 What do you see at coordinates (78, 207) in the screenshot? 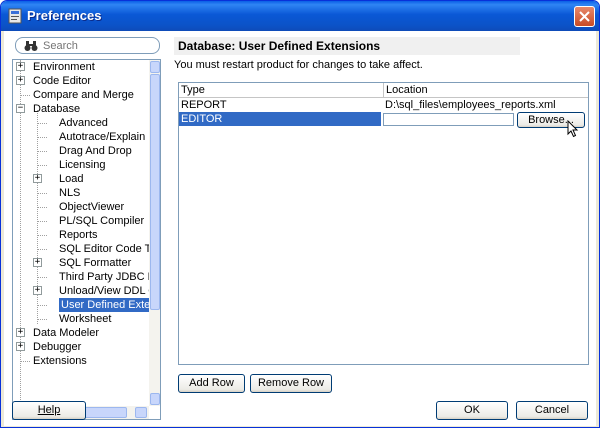
I see `tree-item-objectviewer: ObjectViewer` at bounding box center [78, 207].